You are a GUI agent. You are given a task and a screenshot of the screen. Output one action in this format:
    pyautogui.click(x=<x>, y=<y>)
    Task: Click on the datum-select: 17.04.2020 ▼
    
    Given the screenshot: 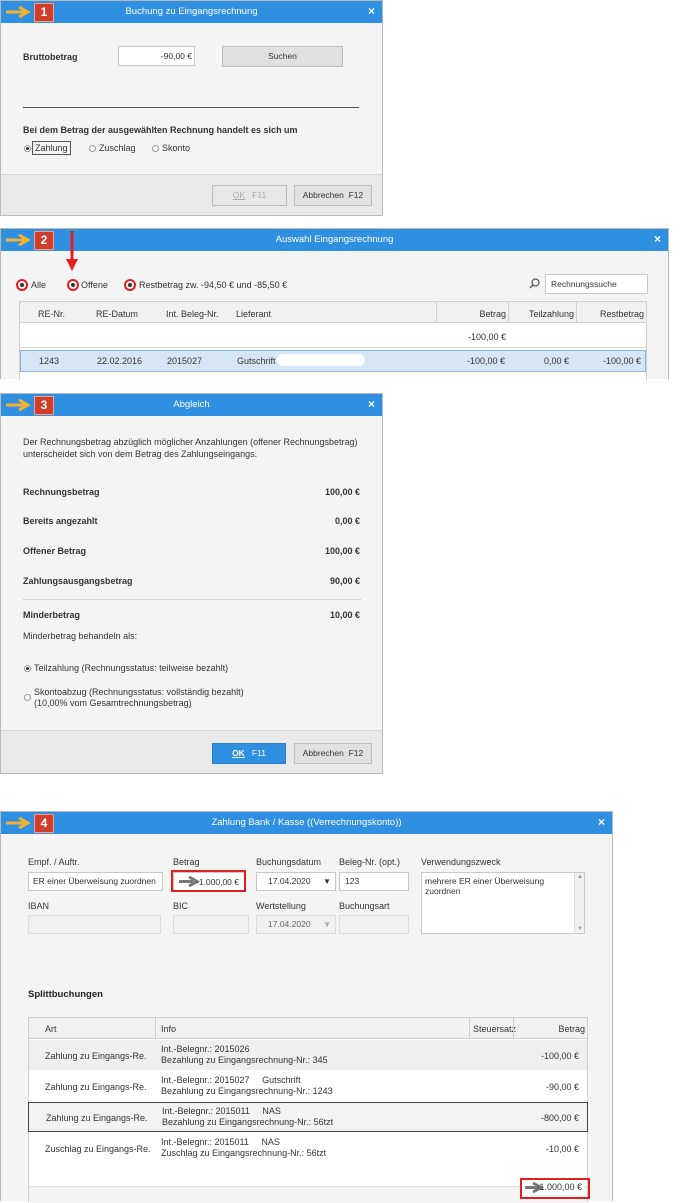 What is the action you would take?
    pyautogui.click(x=296, y=881)
    